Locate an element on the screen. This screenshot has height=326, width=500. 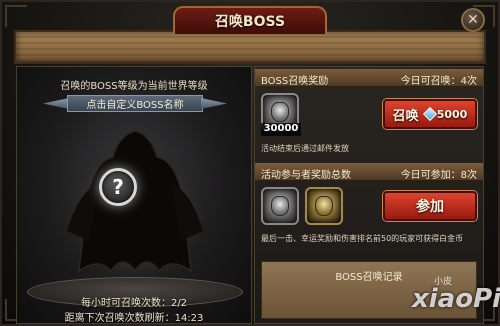
reward-item-gold-mask-icon is located at coordinates (324, 206).